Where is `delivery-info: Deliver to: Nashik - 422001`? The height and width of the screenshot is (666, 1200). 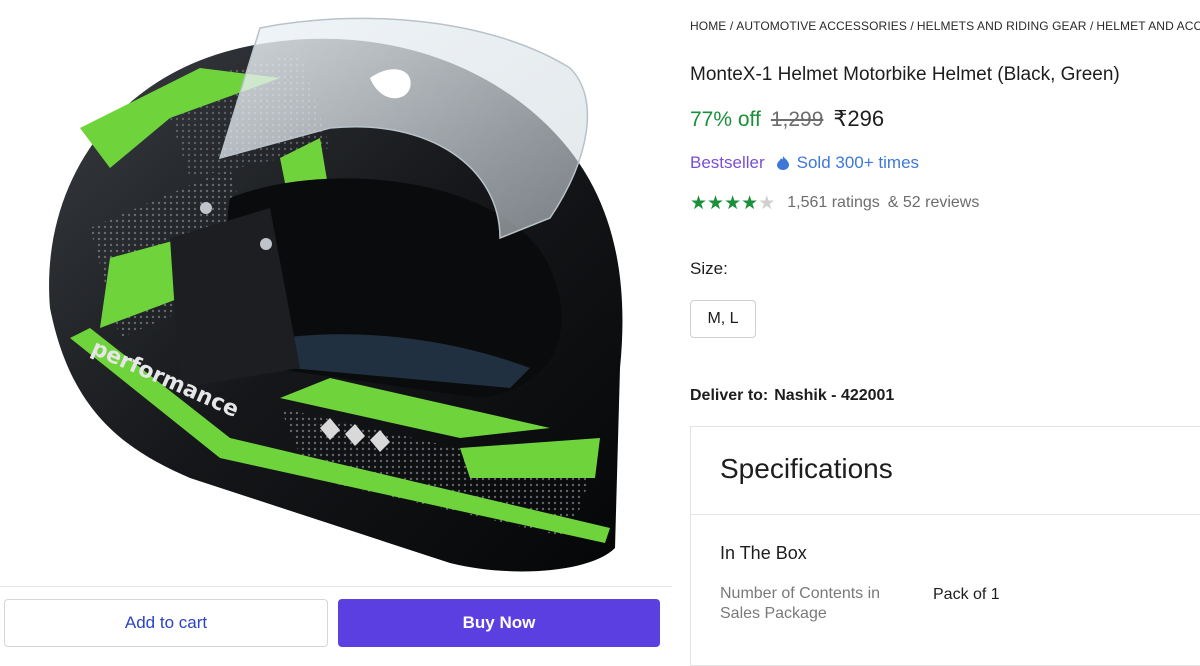
delivery-info: Deliver to: Nashik - 422001 is located at coordinates (792, 396).